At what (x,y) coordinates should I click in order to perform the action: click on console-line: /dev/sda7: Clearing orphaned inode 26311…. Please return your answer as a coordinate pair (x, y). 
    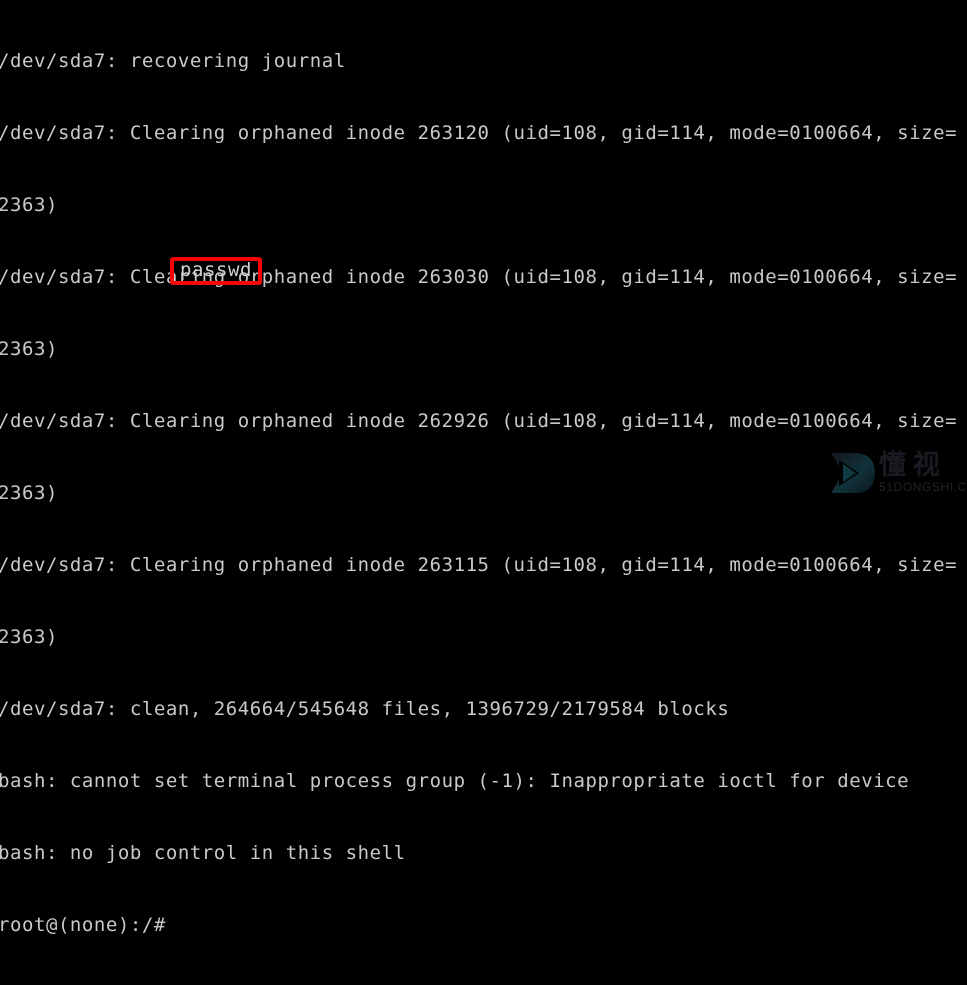
    Looking at the image, I should click on (479, 565).